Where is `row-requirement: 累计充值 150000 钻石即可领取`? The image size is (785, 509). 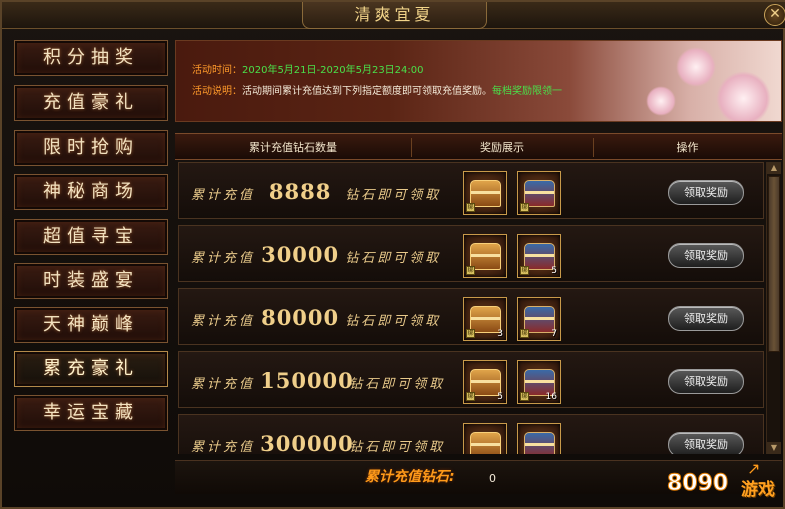 row-requirement: 累计充值 150000 钻石即可领取 is located at coordinates (318, 380).